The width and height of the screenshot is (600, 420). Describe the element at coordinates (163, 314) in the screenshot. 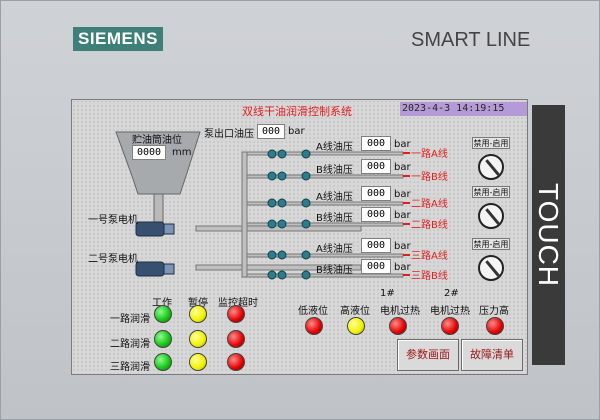

I see `route-1-work-lamp` at that location.